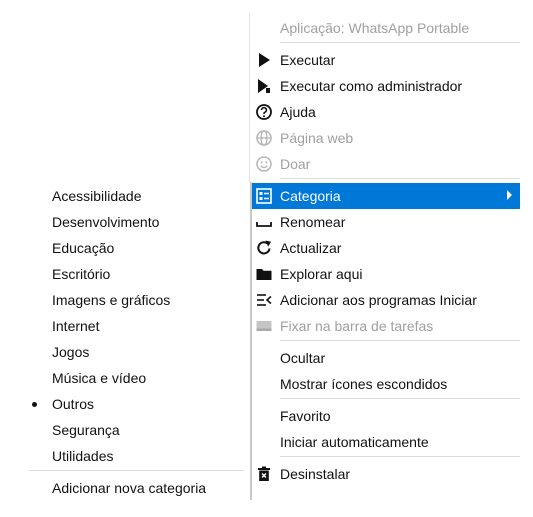  Describe the element at coordinates (264, 274) in the screenshot. I see `folder-icon` at that location.